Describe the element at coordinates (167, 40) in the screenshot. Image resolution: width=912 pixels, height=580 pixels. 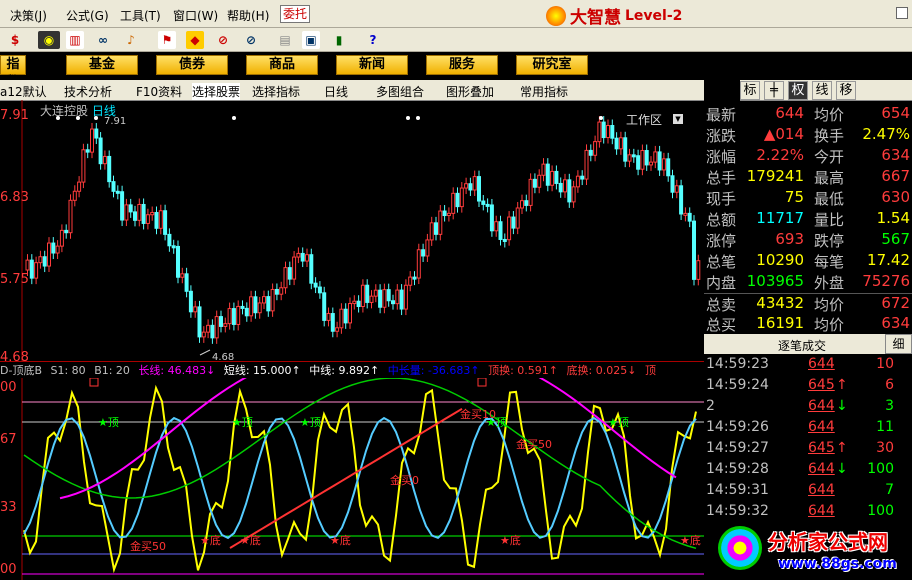
I see `flag-icon: ⚑` at that location.